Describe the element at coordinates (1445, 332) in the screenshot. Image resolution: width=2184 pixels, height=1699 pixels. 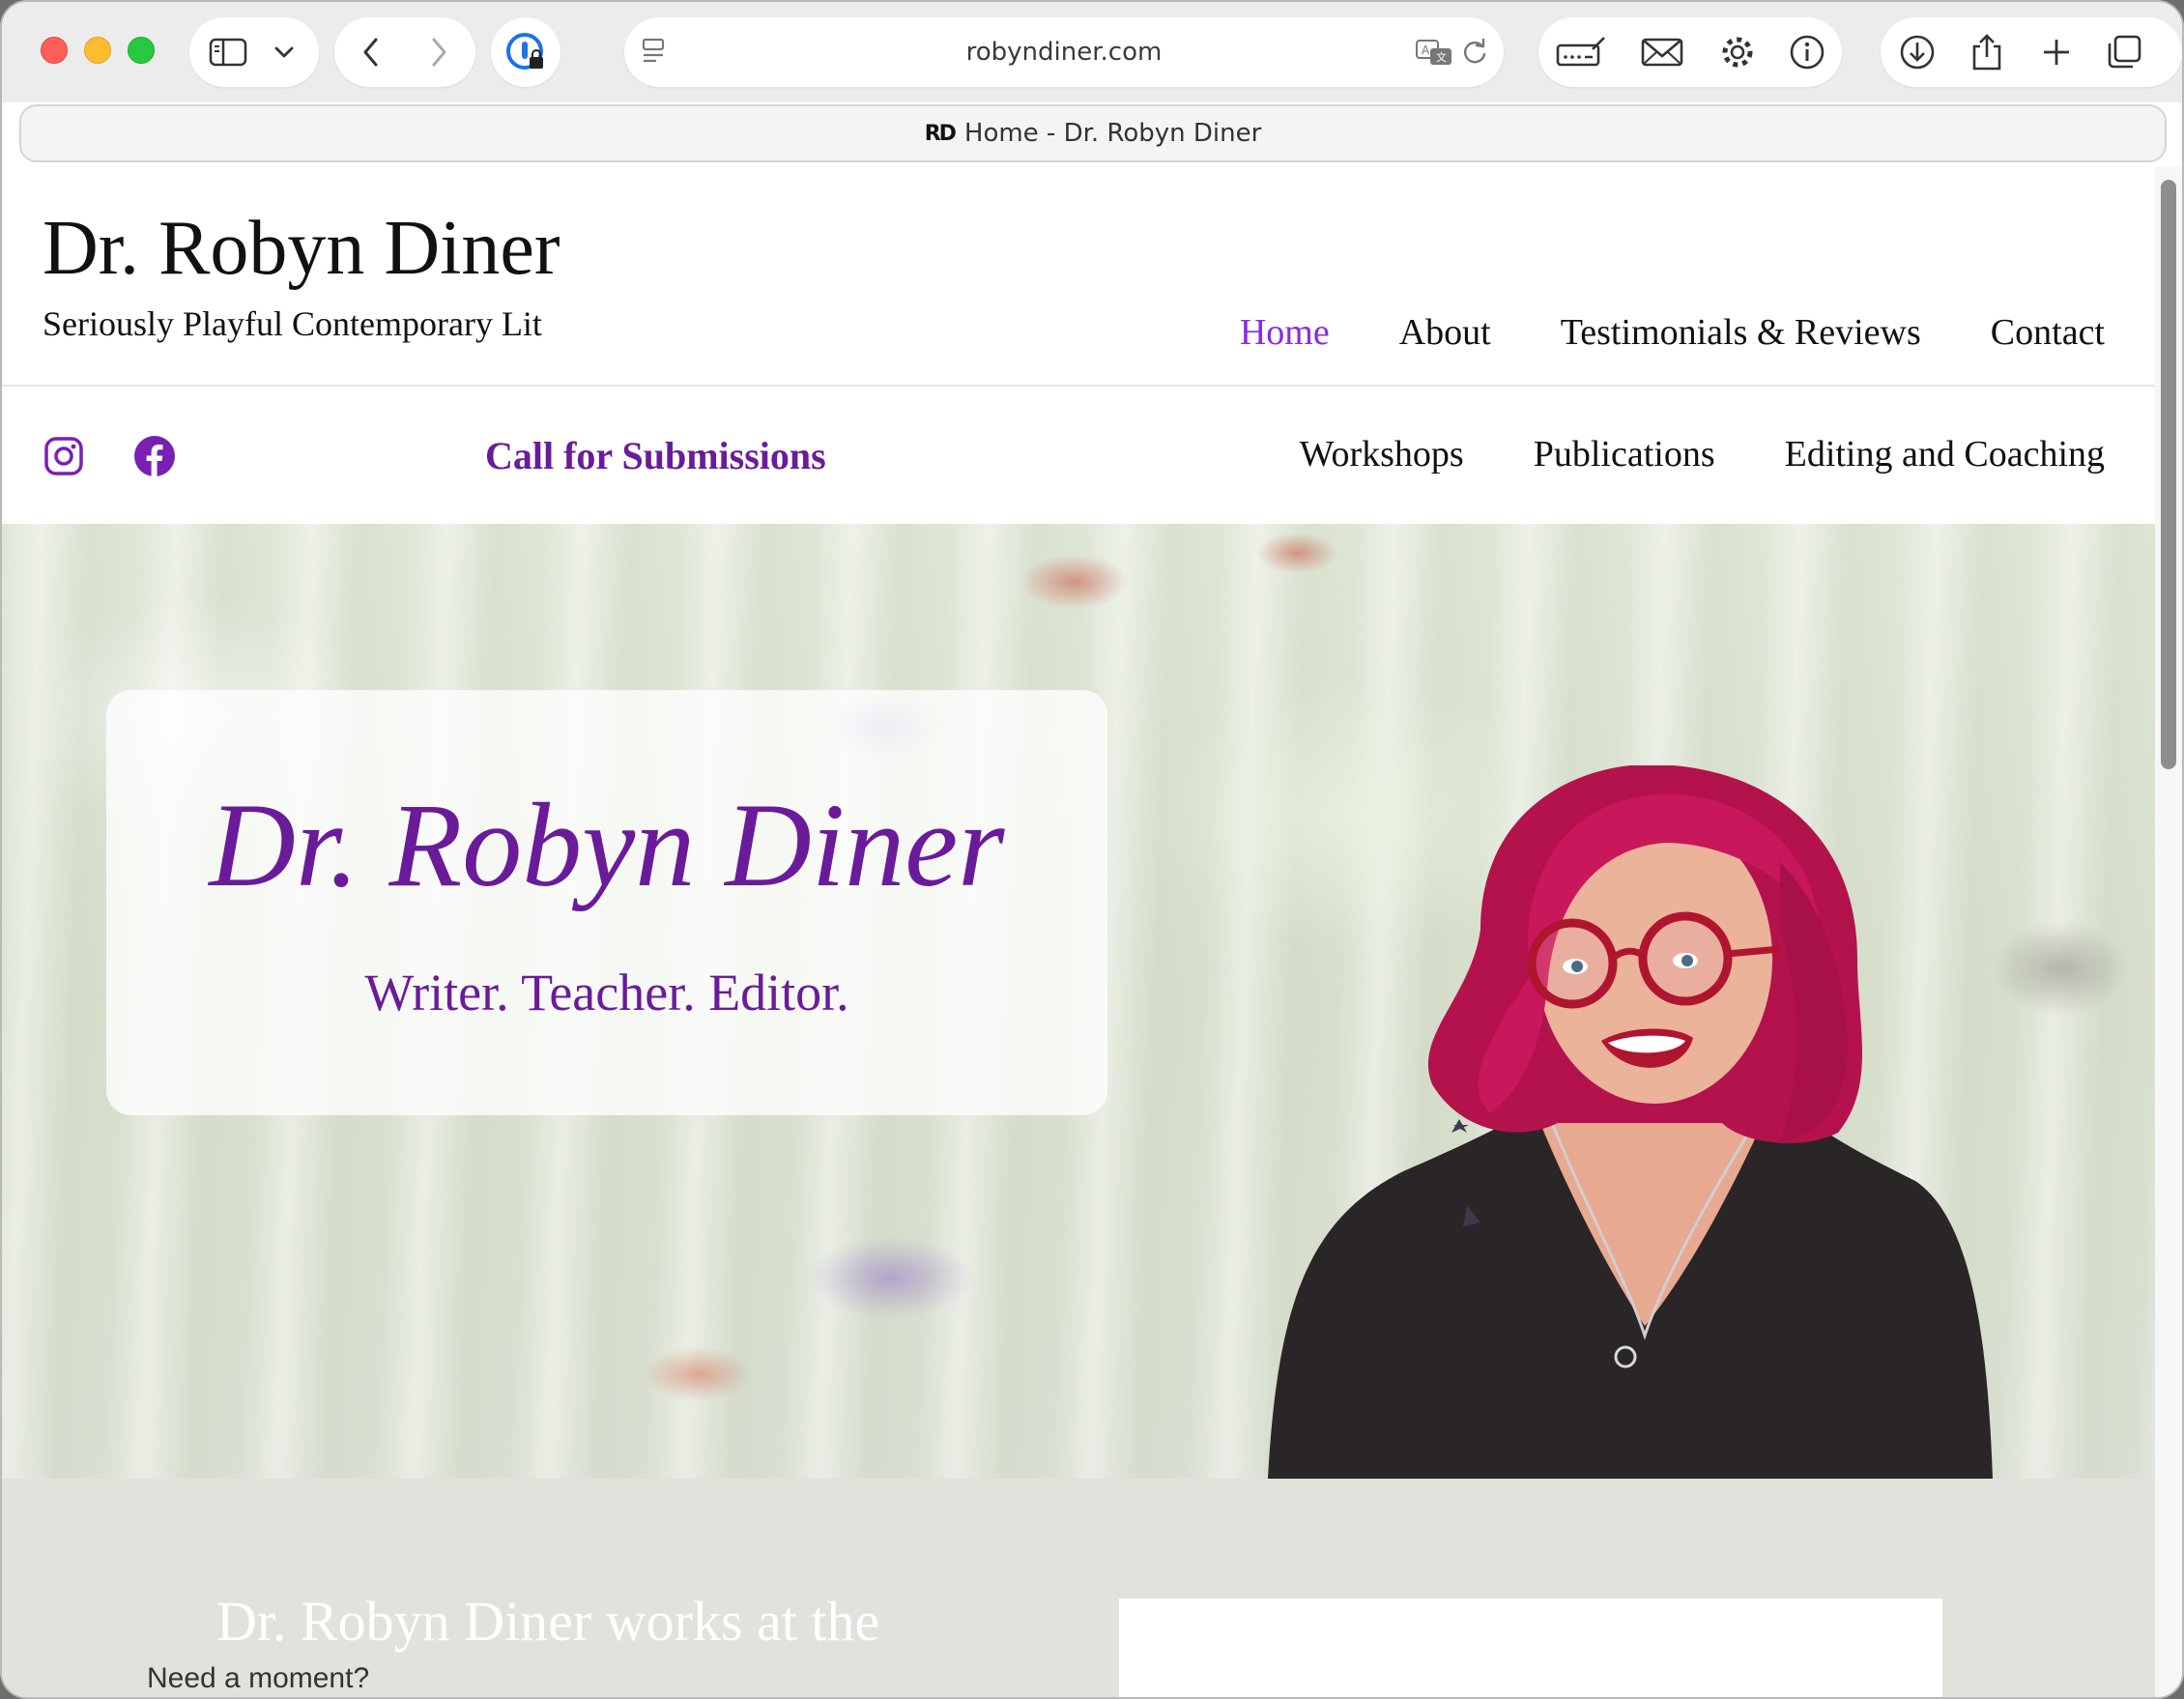
I see `nav-about: About` at that location.